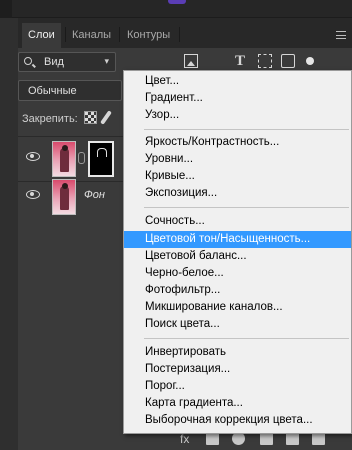  I want to click on text-filter-icon: T, so click(240, 61).